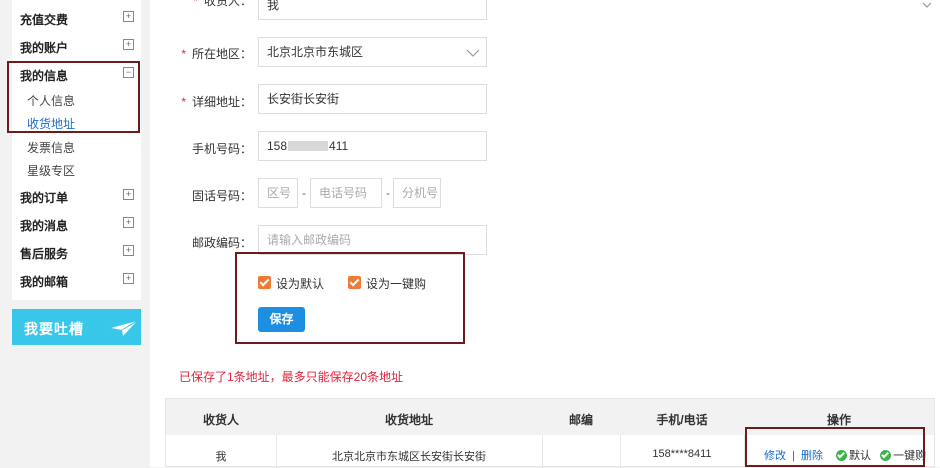  Describe the element at coordinates (682, 420) in the screenshot. I see `col-phone: 手机/电话` at that location.